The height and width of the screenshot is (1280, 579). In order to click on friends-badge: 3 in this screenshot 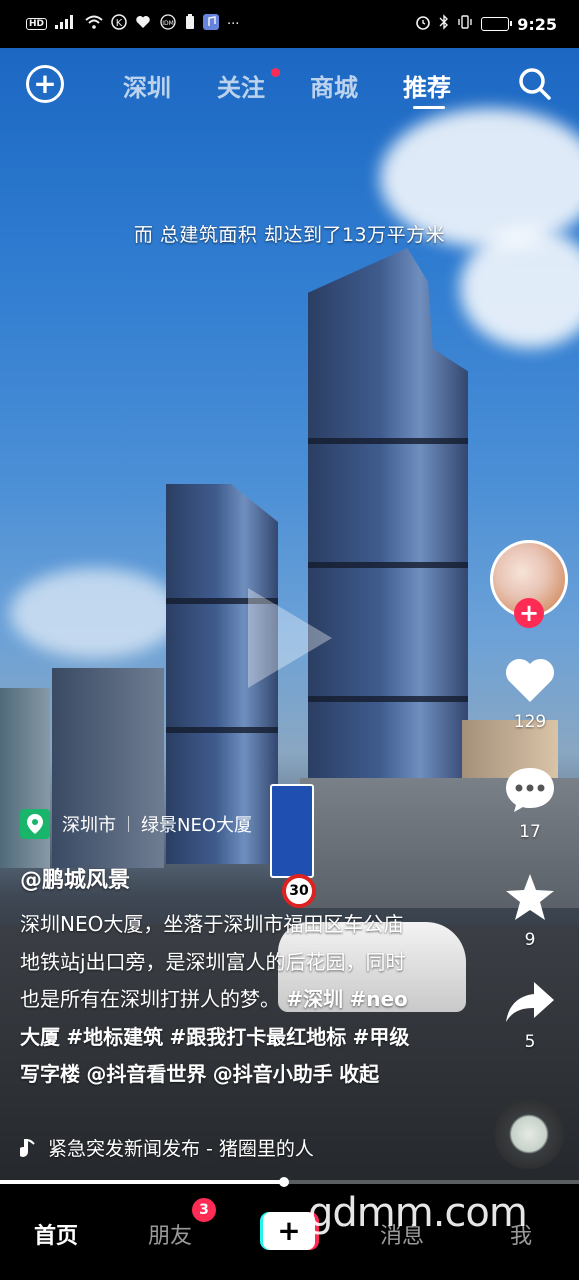, I will do `click(204, 1210)`.